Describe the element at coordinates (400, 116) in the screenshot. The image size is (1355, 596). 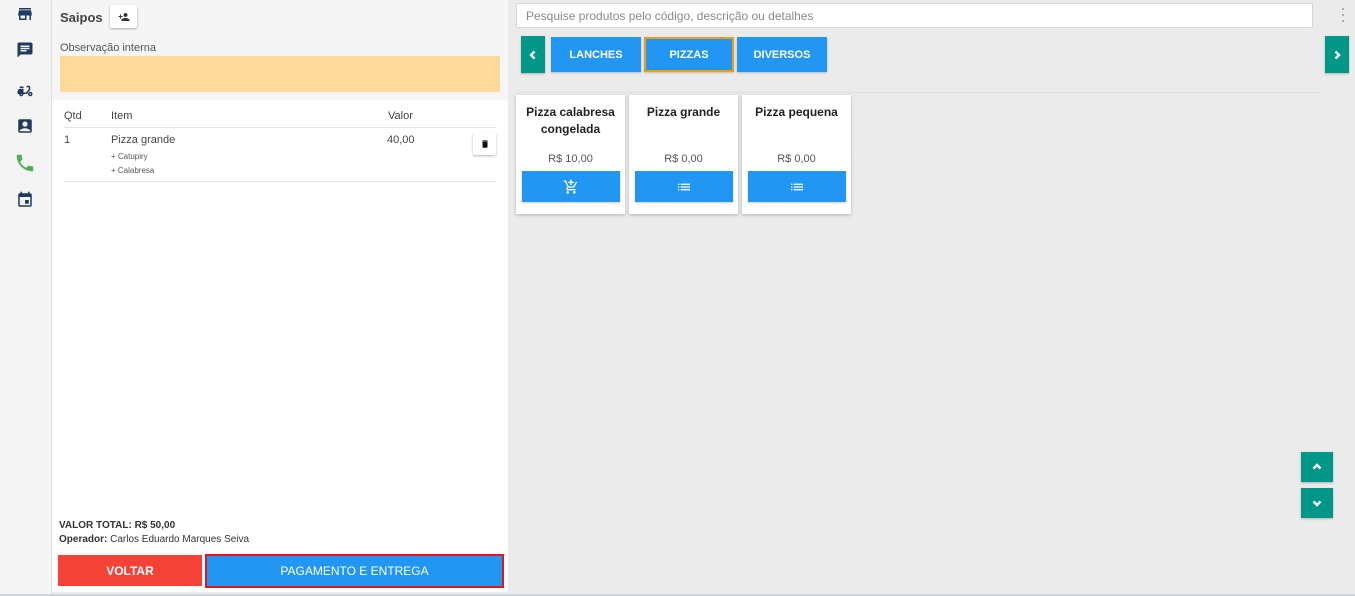
I see `column-value: Valor` at that location.